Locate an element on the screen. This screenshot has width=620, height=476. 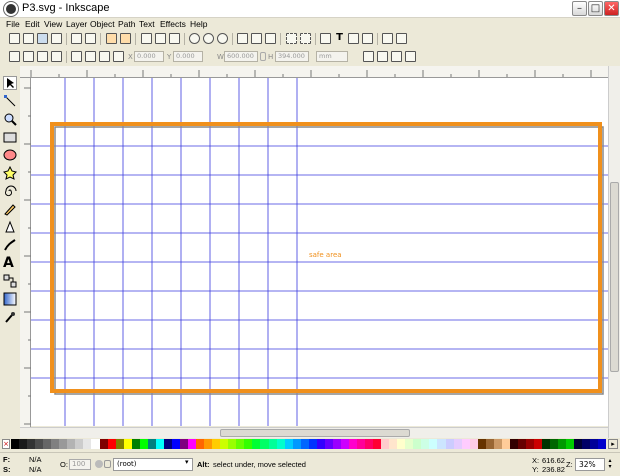
fill-value: N/A is located at coordinates (35, 459).